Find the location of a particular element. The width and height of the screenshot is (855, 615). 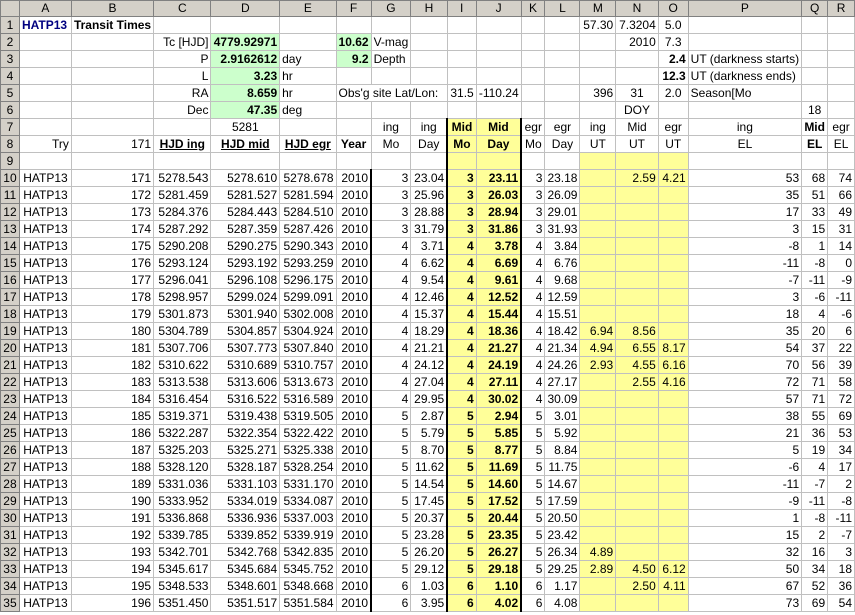

cell-o27 is located at coordinates (673, 467).